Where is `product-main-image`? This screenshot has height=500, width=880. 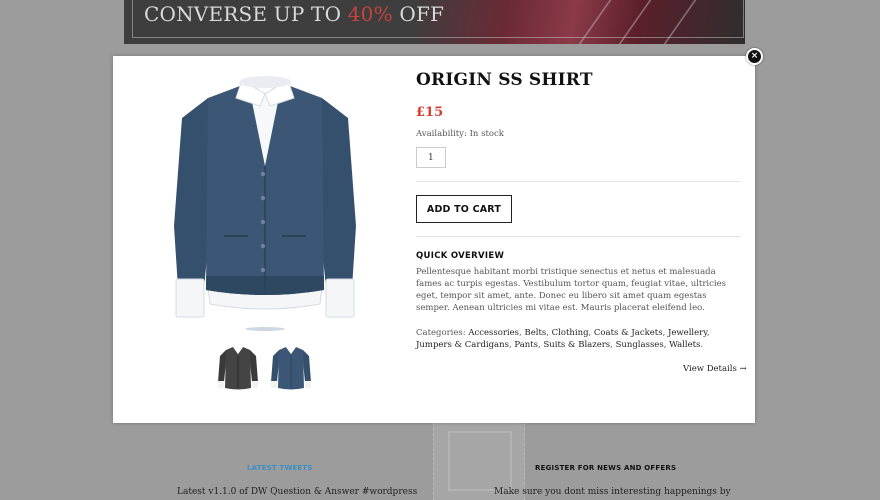
product-main-image is located at coordinates (265, 206).